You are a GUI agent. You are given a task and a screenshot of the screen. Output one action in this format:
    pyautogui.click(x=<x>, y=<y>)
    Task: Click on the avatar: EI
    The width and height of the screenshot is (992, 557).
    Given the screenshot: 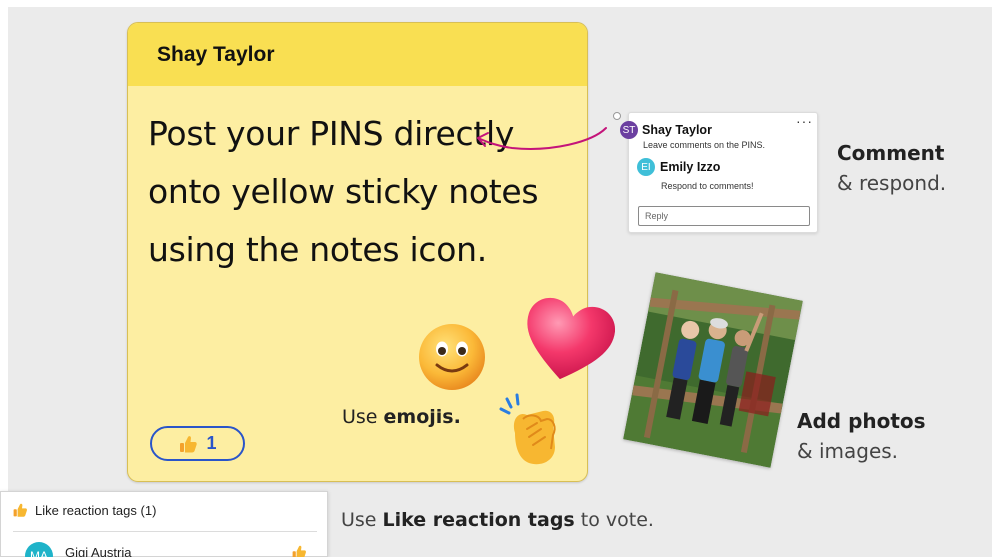 What is the action you would take?
    pyautogui.click(x=646, y=167)
    